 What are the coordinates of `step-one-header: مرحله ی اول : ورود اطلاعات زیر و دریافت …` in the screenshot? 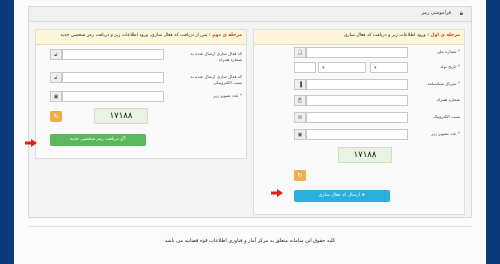 It's located at (359, 37).